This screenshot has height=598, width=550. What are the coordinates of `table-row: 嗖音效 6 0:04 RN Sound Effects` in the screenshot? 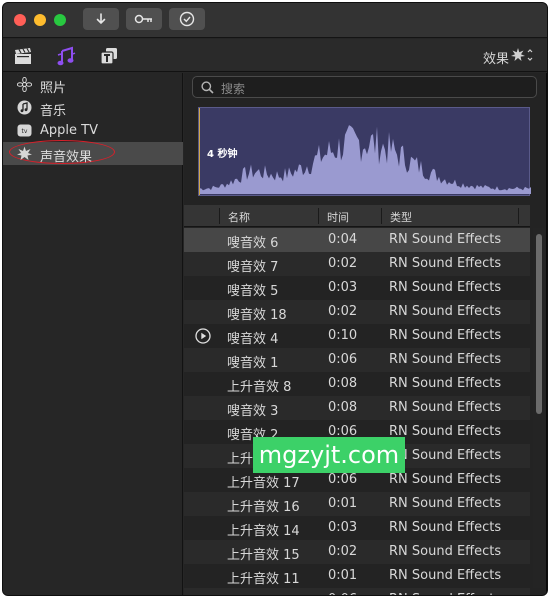 It's located at (357, 240).